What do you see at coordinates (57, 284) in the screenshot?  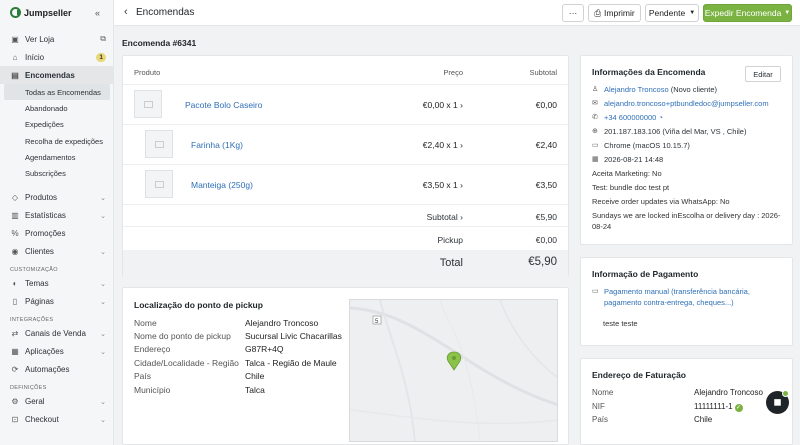 I see `sidebar-item-temas: ◐ Temas ⌄` at bounding box center [57, 284].